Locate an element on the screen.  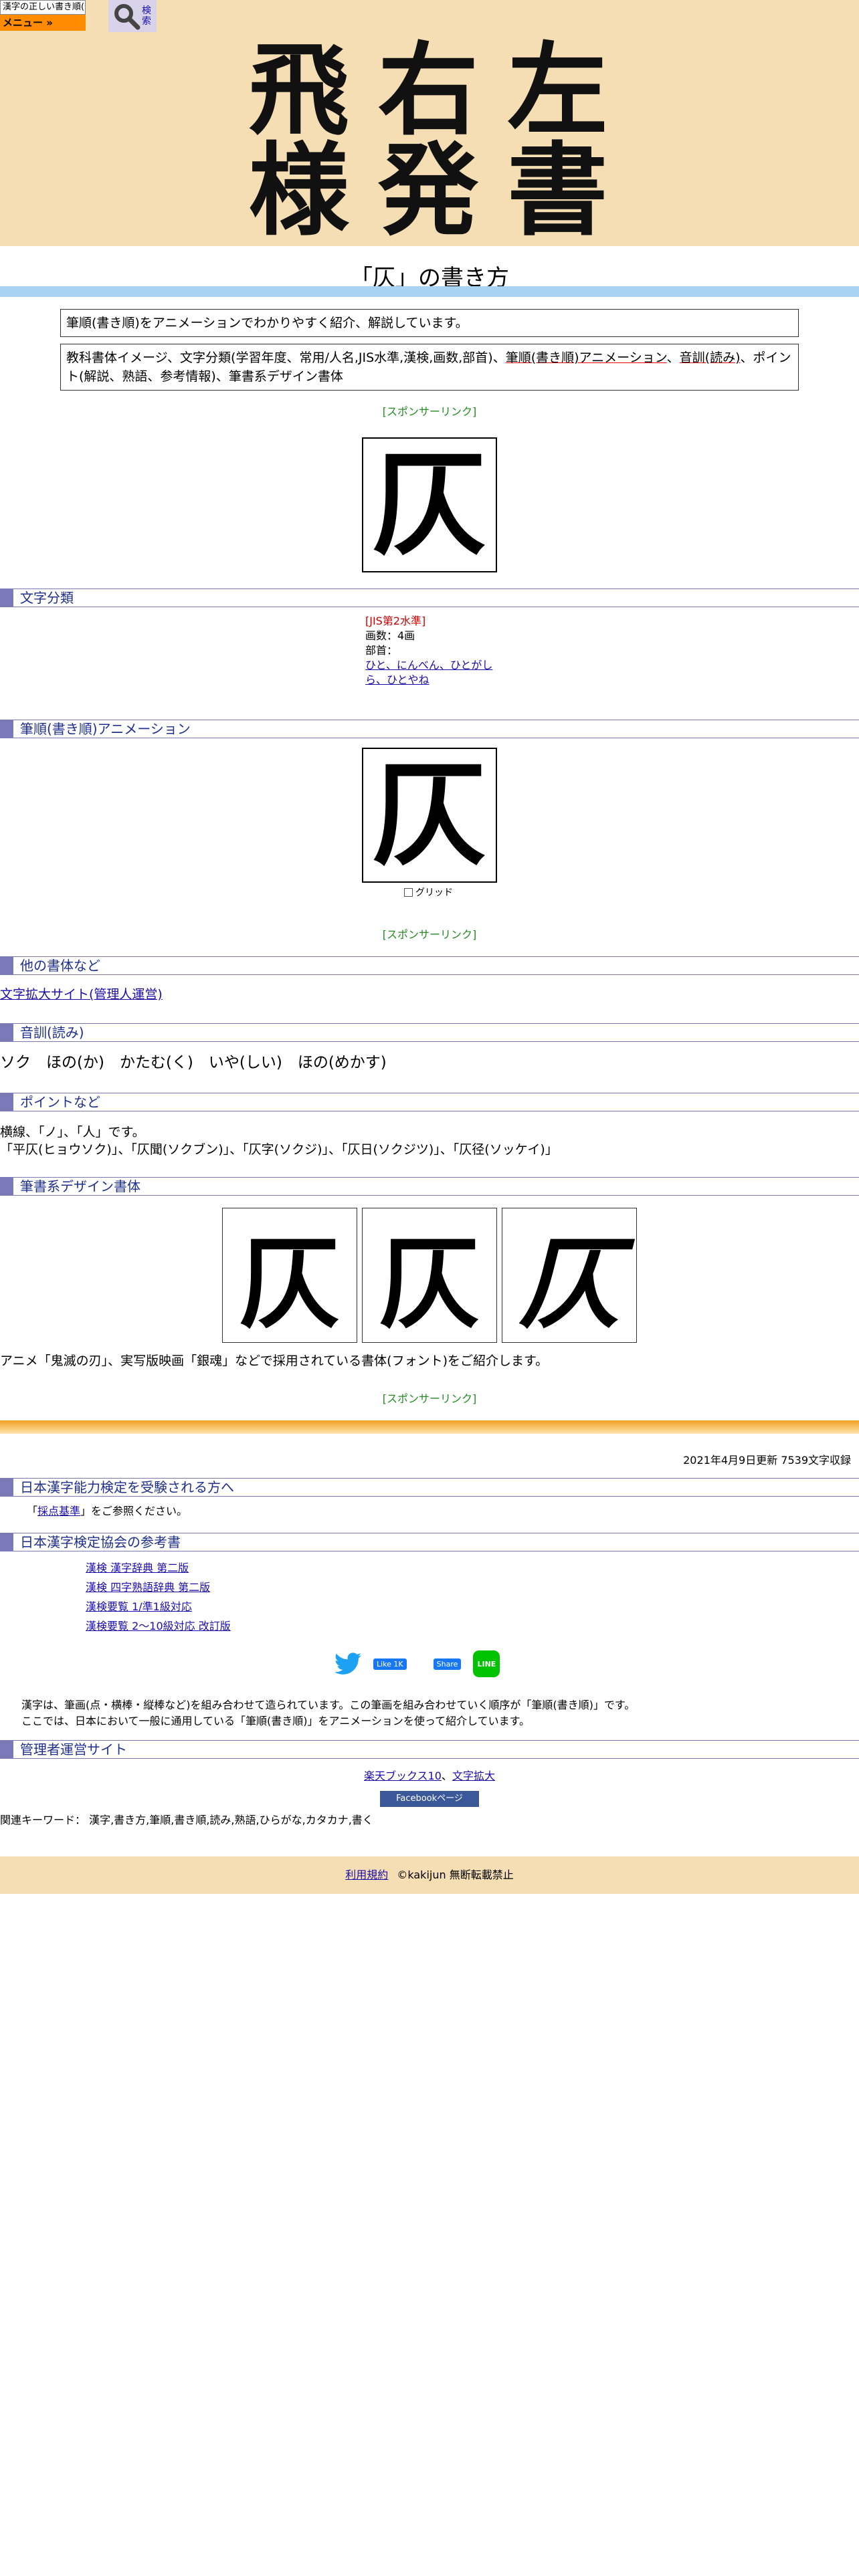
section-title: 文字分類 is located at coordinates (47, 598).